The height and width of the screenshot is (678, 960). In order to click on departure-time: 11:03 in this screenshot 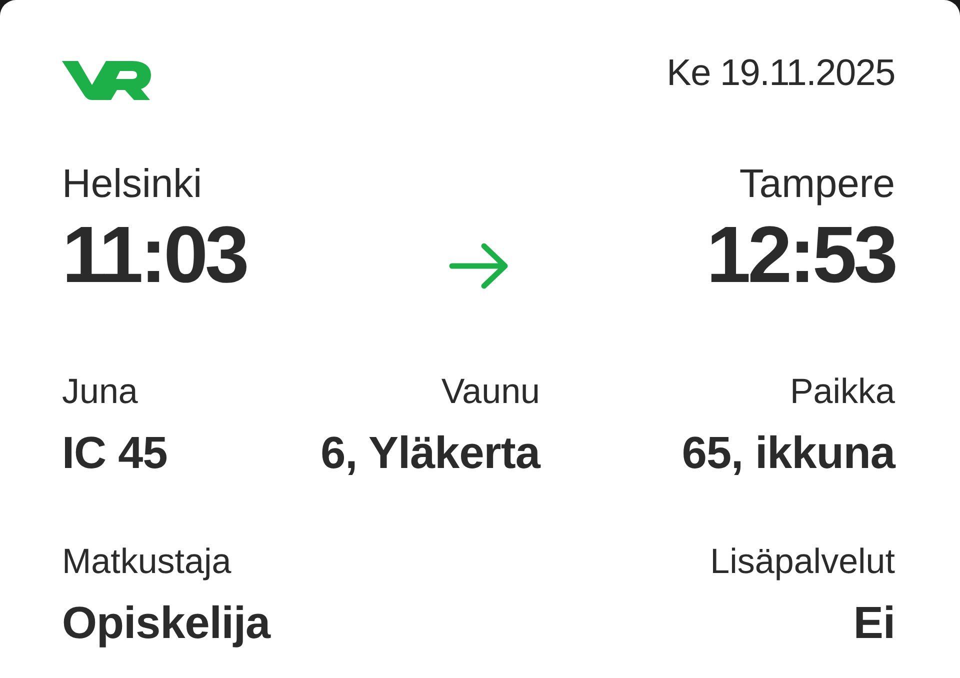, I will do `click(154, 255)`.